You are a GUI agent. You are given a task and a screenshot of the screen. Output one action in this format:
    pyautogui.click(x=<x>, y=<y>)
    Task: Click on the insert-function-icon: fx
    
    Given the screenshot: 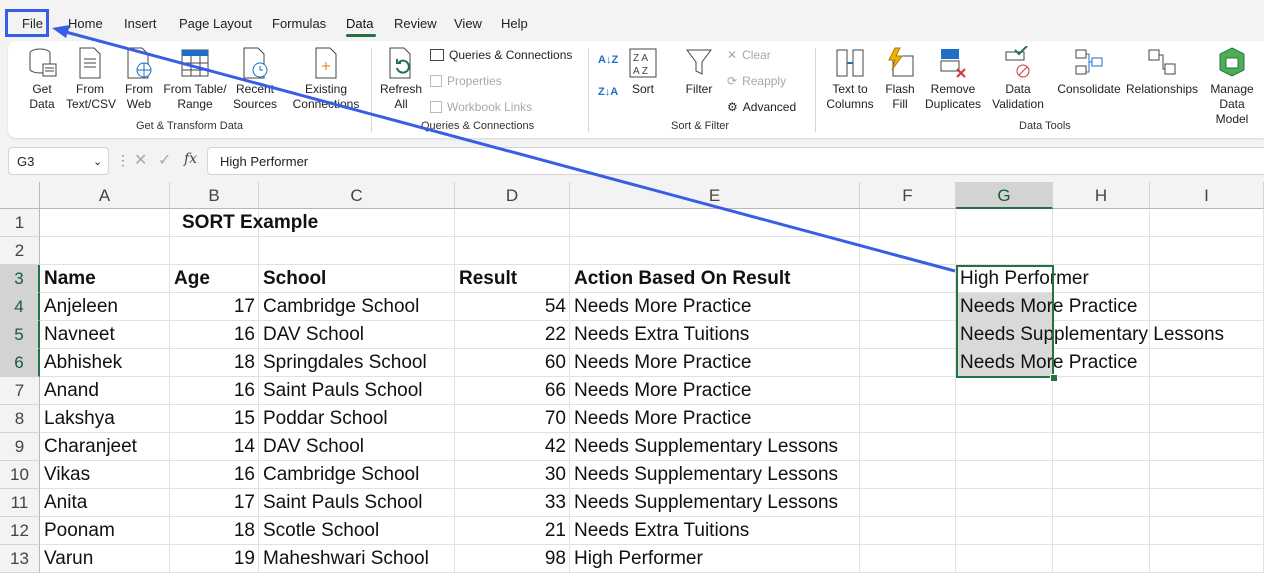 What is the action you would take?
    pyautogui.click(x=190, y=159)
    